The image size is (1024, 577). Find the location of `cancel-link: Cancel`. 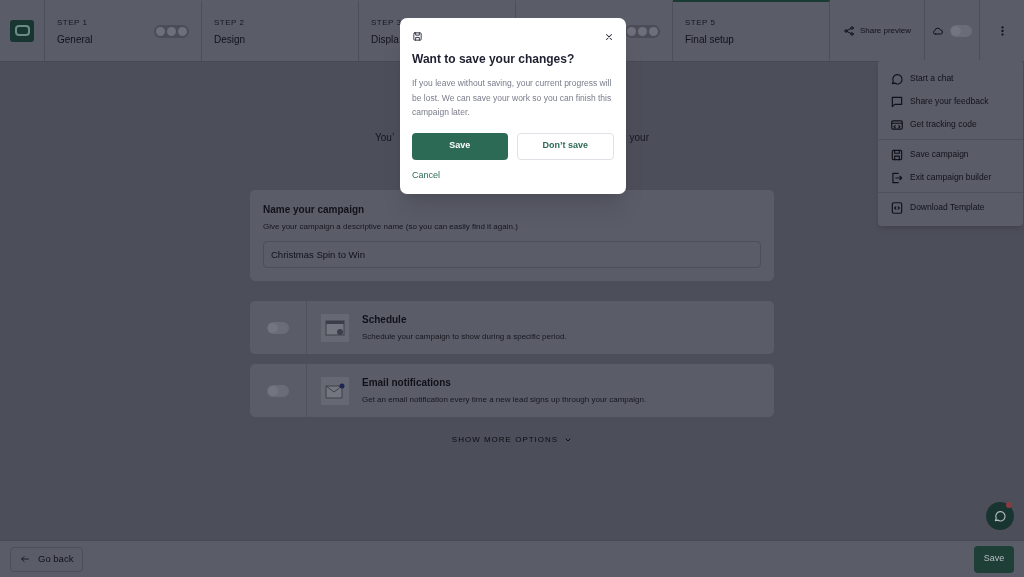

cancel-link: Cancel is located at coordinates (426, 175).